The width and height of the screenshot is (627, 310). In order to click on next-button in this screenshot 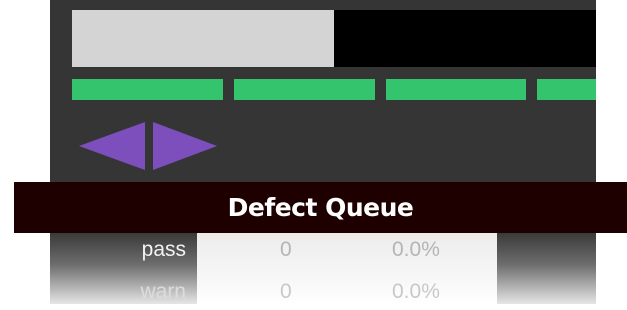, I will do `click(185, 146)`.